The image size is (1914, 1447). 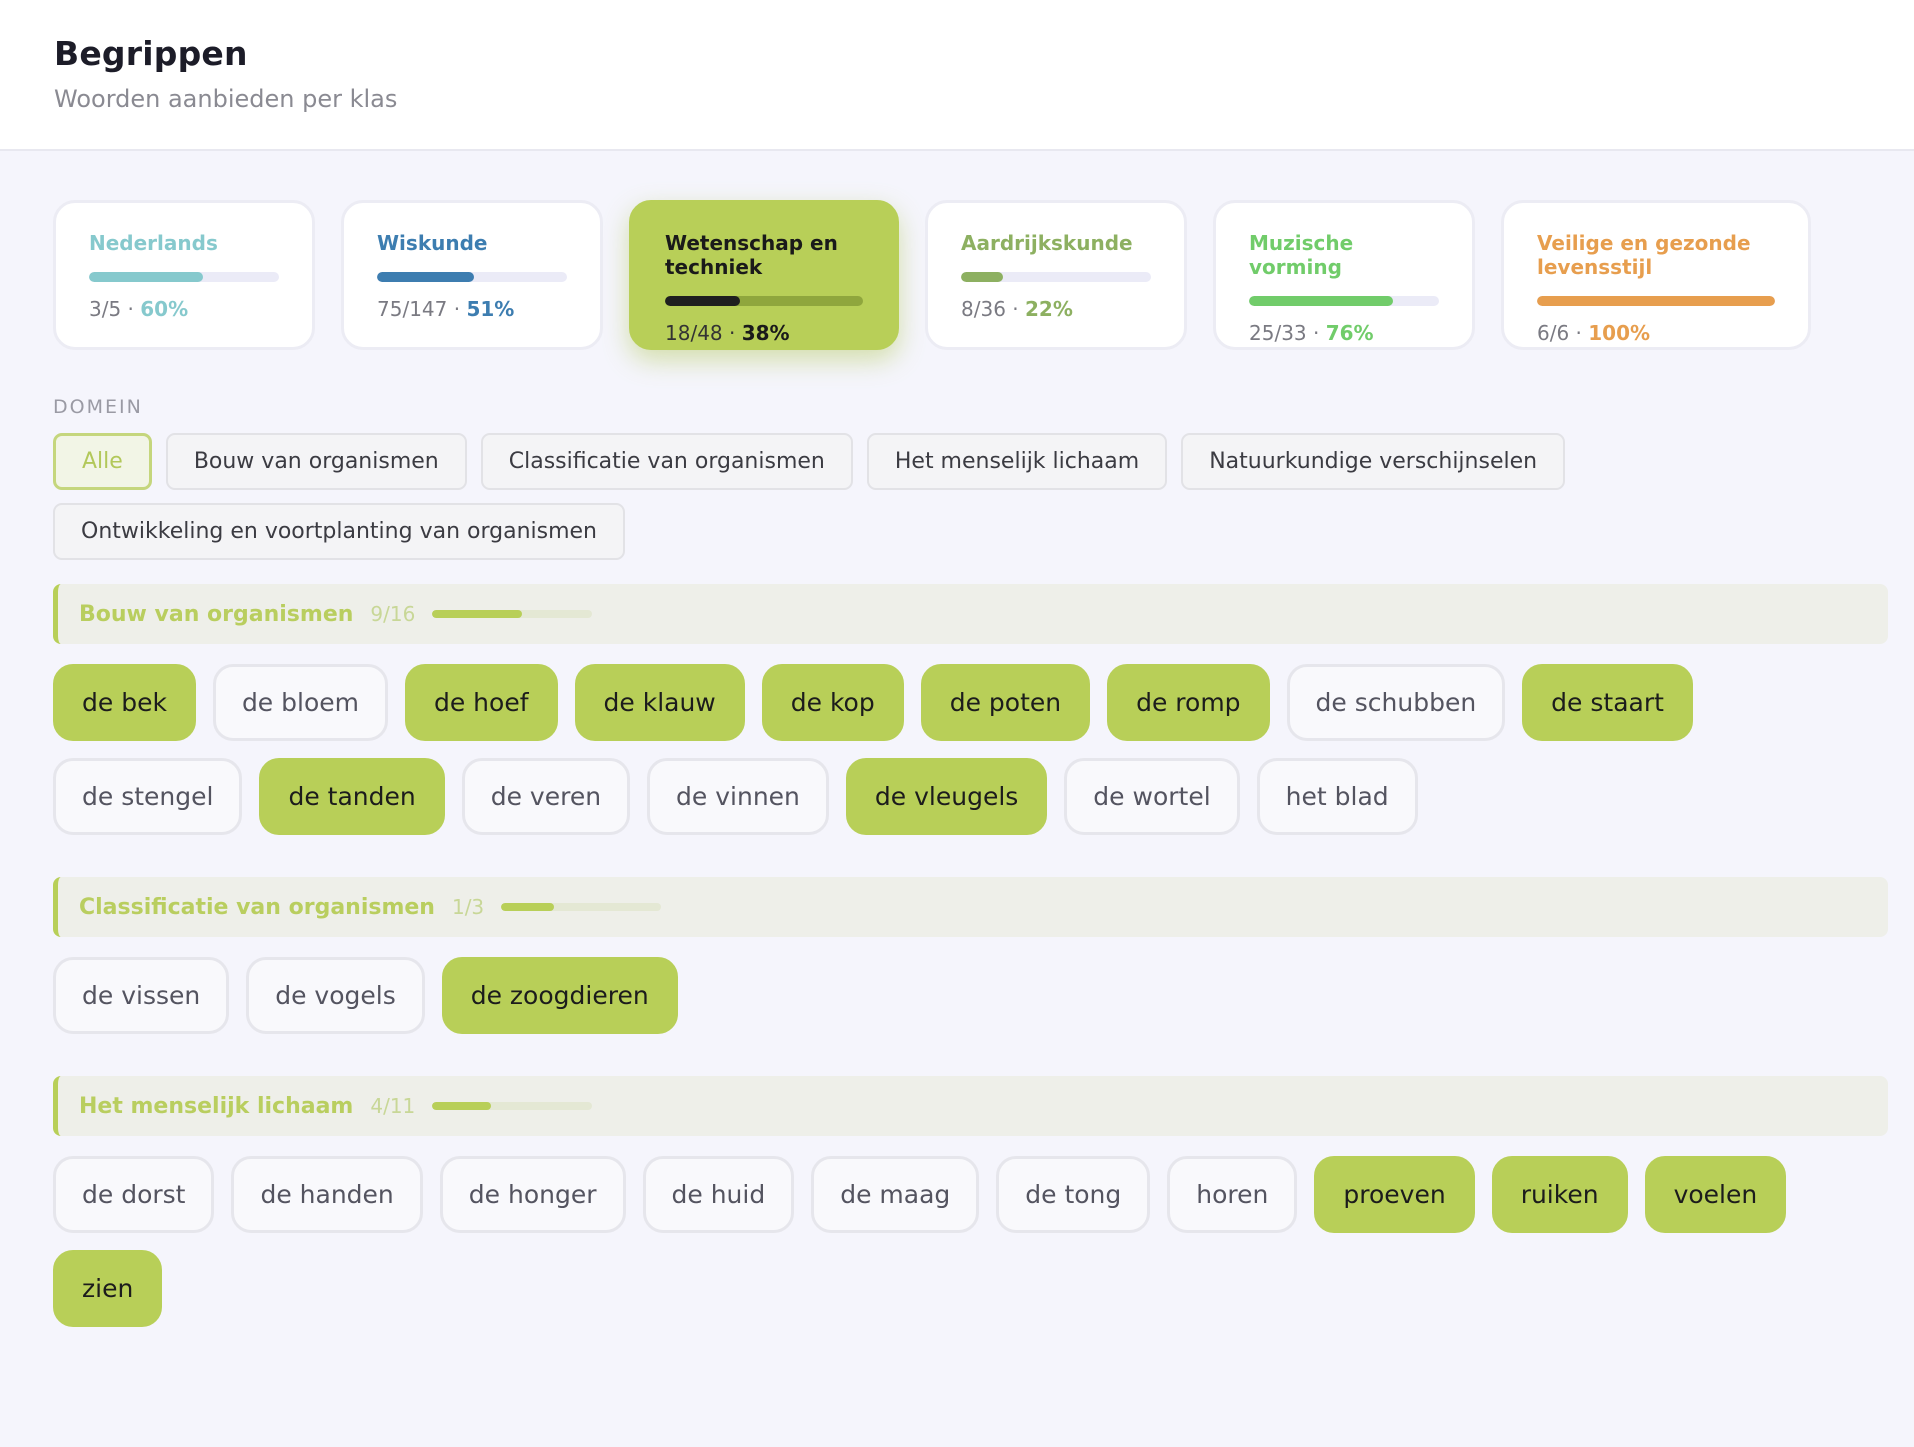 I want to click on domain-chip-classificatie-van-organismen: Classificatie van organismen, so click(x=666, y=461).